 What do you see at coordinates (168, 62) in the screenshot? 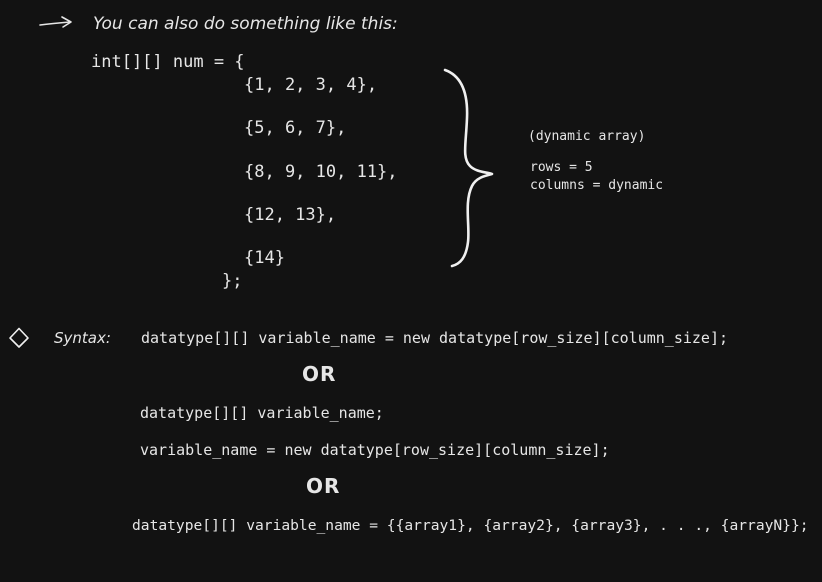
I see `code-declaration: int[][] num = {` at bounding box center [168, 62].